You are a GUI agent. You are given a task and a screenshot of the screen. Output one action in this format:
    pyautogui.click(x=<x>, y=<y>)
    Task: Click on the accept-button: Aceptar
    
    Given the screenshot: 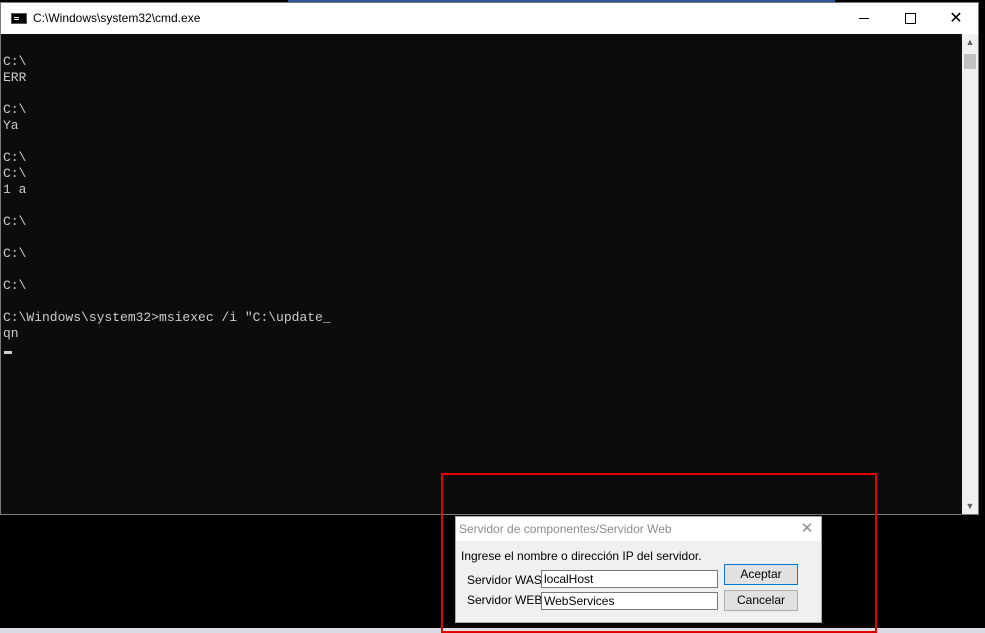 What is the action you would take?
    pyautogui.click(x=761, y=574)
    